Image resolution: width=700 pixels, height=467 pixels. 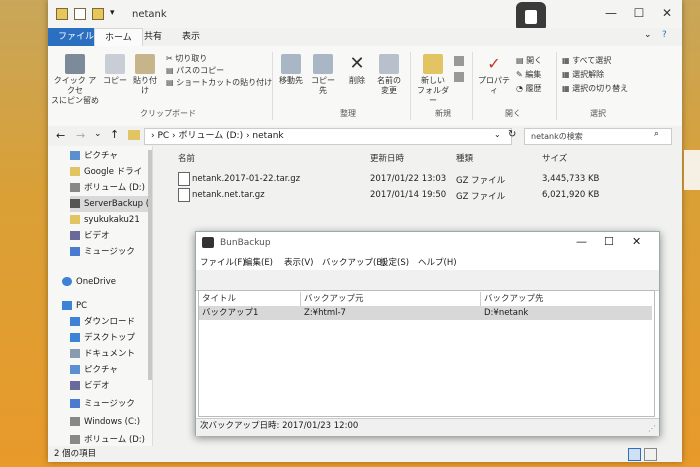 I want to click on drive-icon, so click(x=75, y=187).